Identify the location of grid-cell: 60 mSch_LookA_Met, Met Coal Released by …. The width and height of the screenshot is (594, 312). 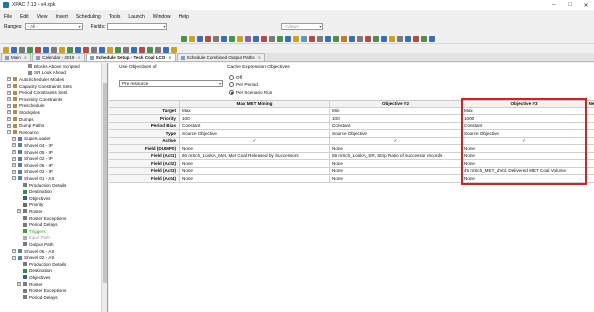
(255, 156).